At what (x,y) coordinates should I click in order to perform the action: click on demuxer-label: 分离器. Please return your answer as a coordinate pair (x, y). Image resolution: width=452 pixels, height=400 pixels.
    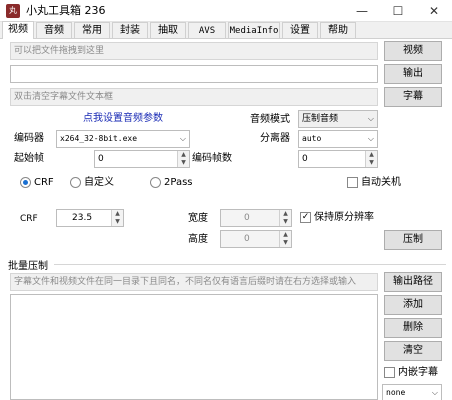
    Looking at the image, I should click on (275, 138).